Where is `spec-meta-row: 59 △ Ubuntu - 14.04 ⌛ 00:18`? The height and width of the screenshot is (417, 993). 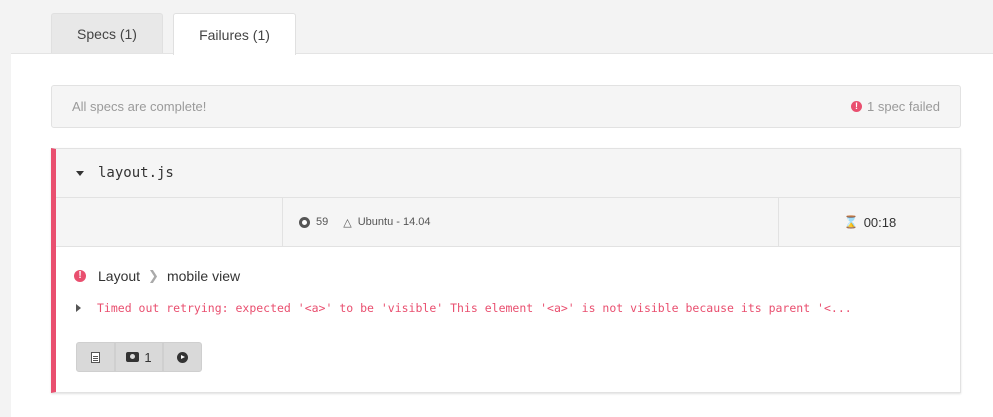 spec-meta-row: 59 △ Ubuntu - 14.04 ⌛ 00:18 is located at coordinates (508, 222).